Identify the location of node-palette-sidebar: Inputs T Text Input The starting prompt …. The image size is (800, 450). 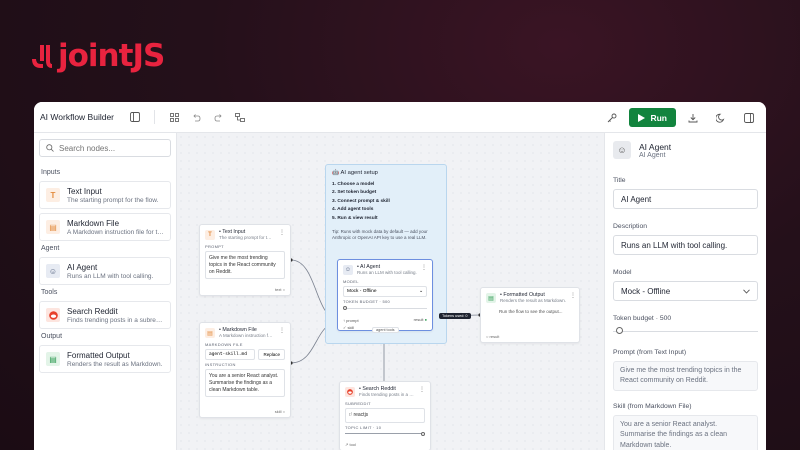
(105, 291).